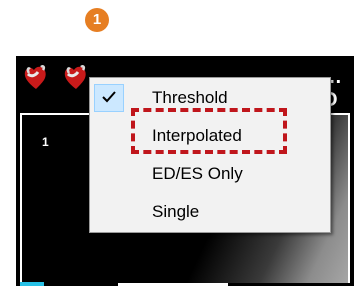 Image resolution: width=354 pixels, height=286 pixels. Describe the element at coordinates (109, 98) in the screenshot. I see `check-icon` at that location.